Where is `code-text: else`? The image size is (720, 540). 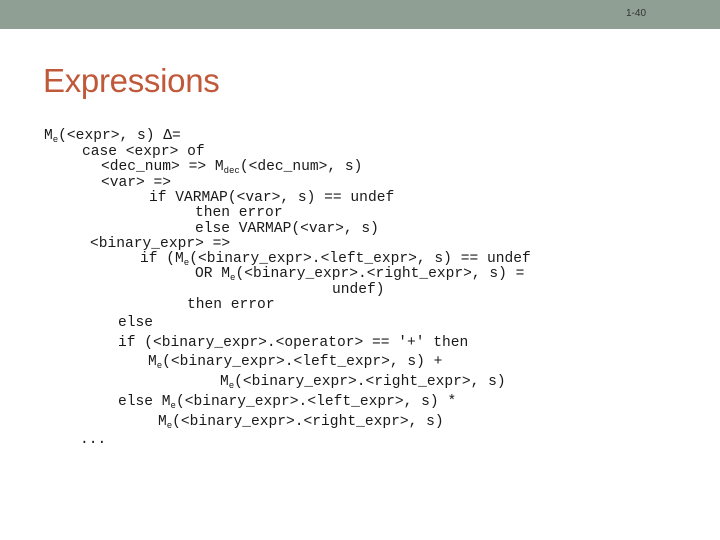
code-text: else is located at coordinates (136, 323).